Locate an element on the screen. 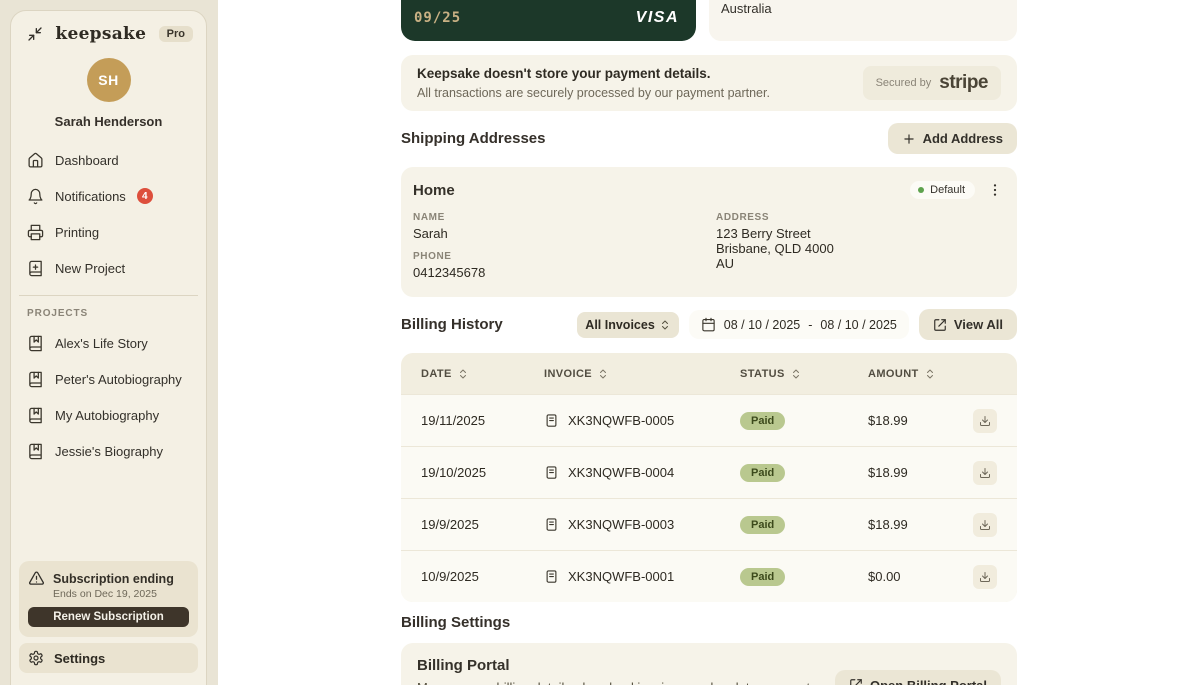 Image resolution: width=1200 pixels, height=685 pixels. project-label: Jessie's Biography is located at coordinates (109, 451).